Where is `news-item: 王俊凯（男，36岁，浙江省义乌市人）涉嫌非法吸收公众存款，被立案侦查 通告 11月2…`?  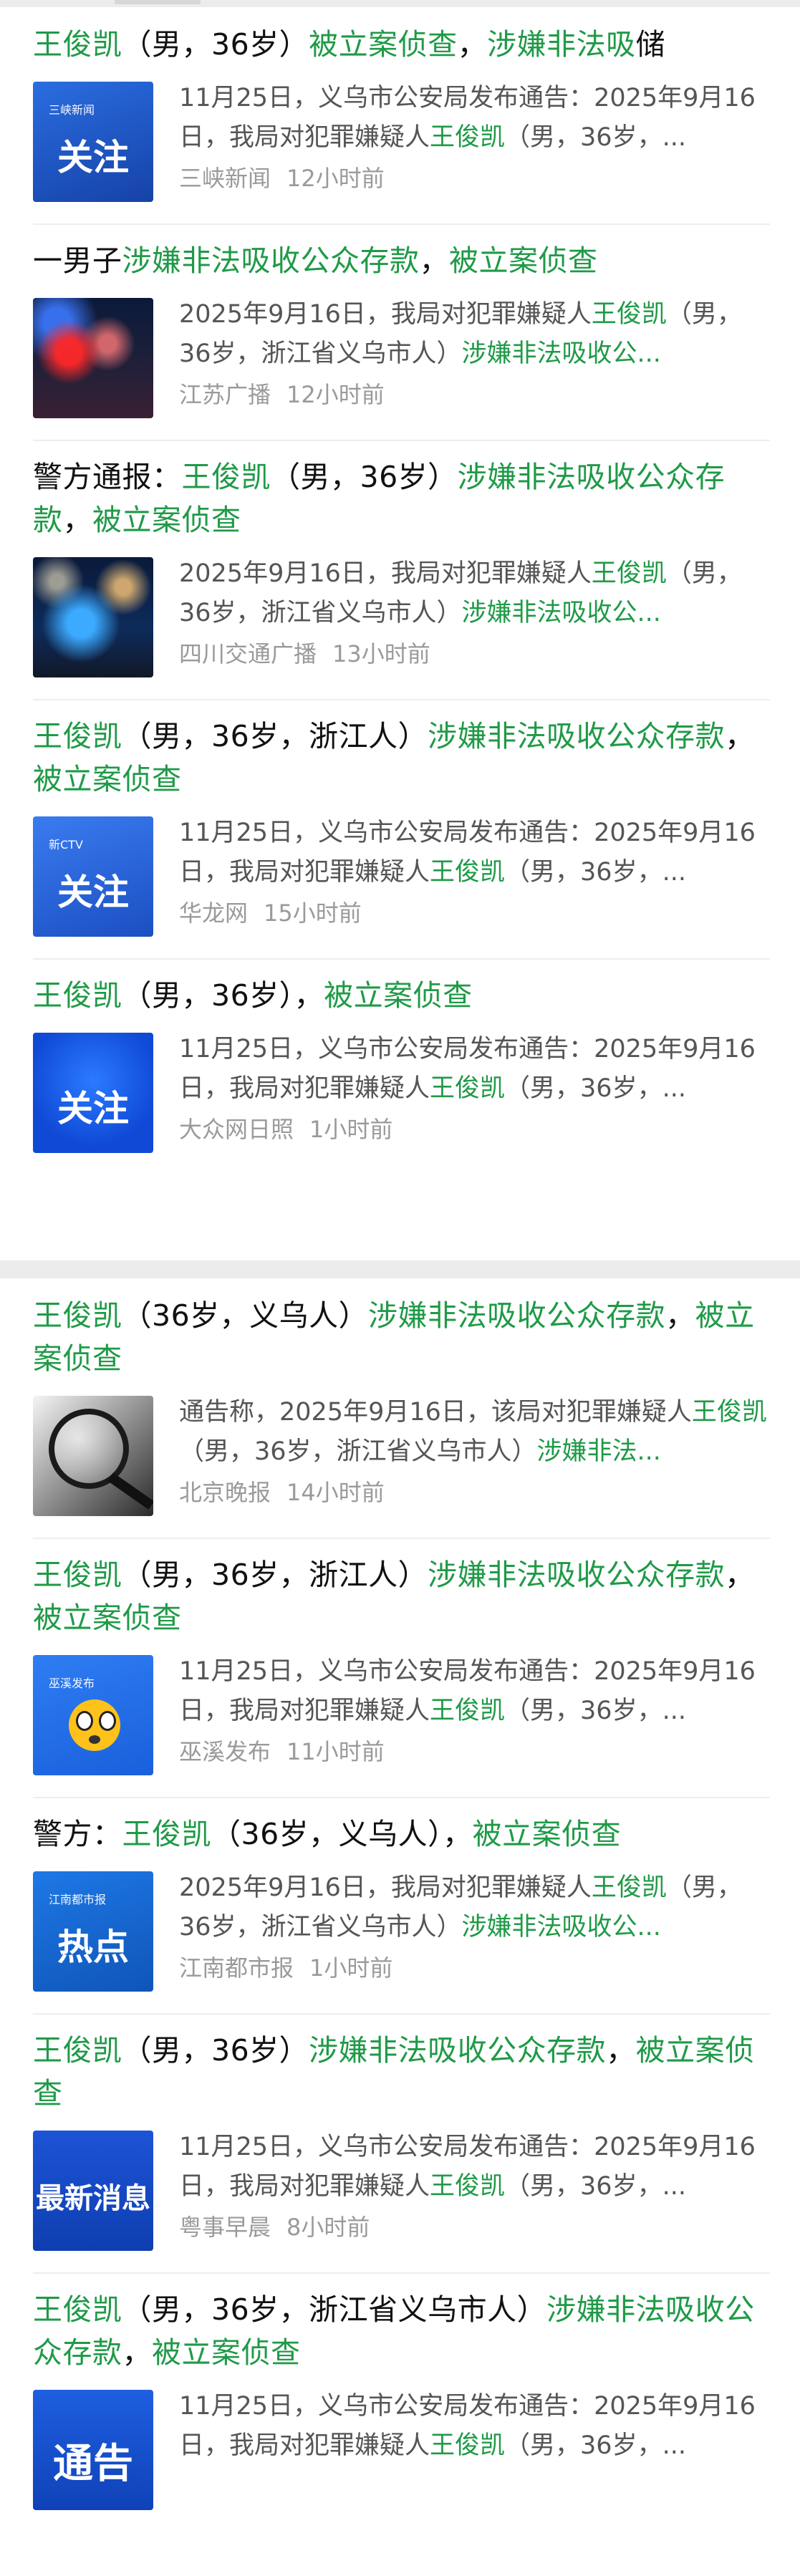 news-item: 王俊凯（男，36岁，浙江省义乌市人）涉嫌非法吸收公众存款，被立案侦查 通告 11月2… is located at coordinates (400, 2402).